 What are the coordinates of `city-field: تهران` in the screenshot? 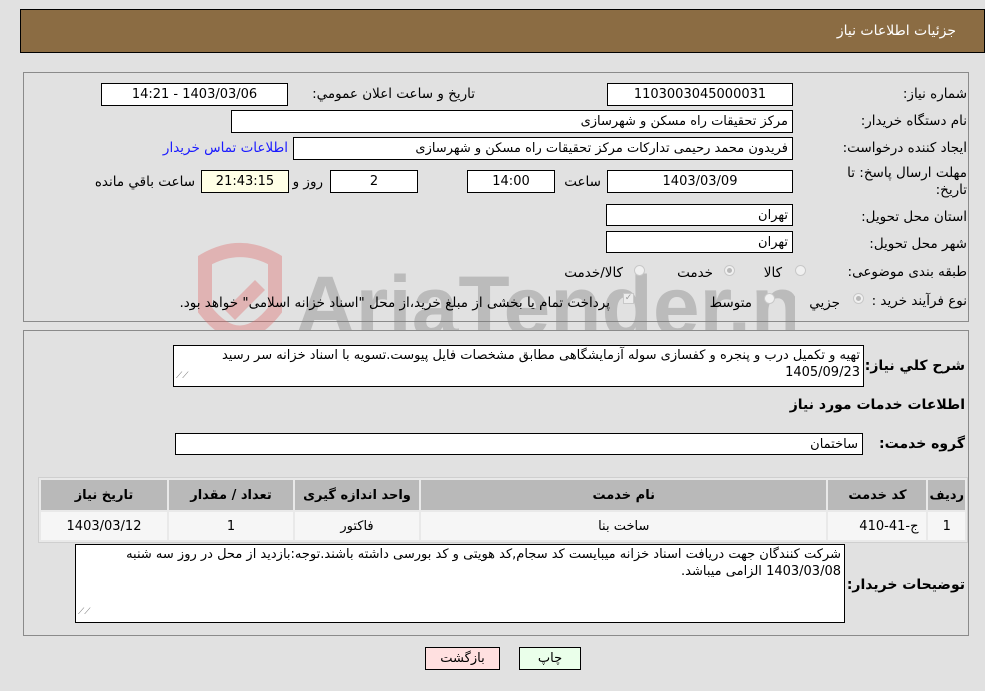 It's located at (699, 242).